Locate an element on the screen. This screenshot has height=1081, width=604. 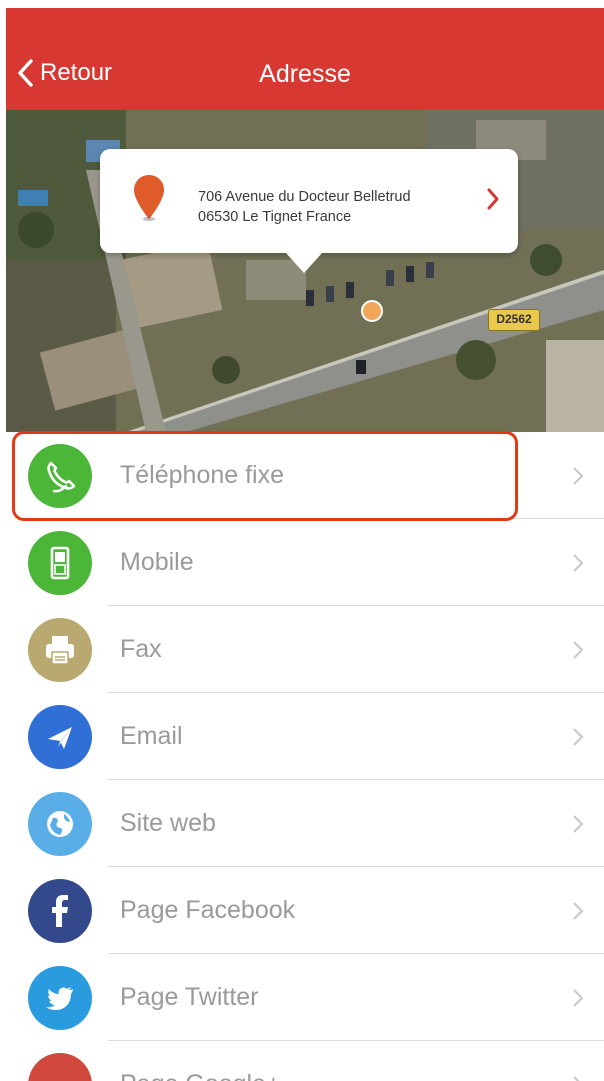
list-item-label: Mobile is located at coordinates (157, 562).